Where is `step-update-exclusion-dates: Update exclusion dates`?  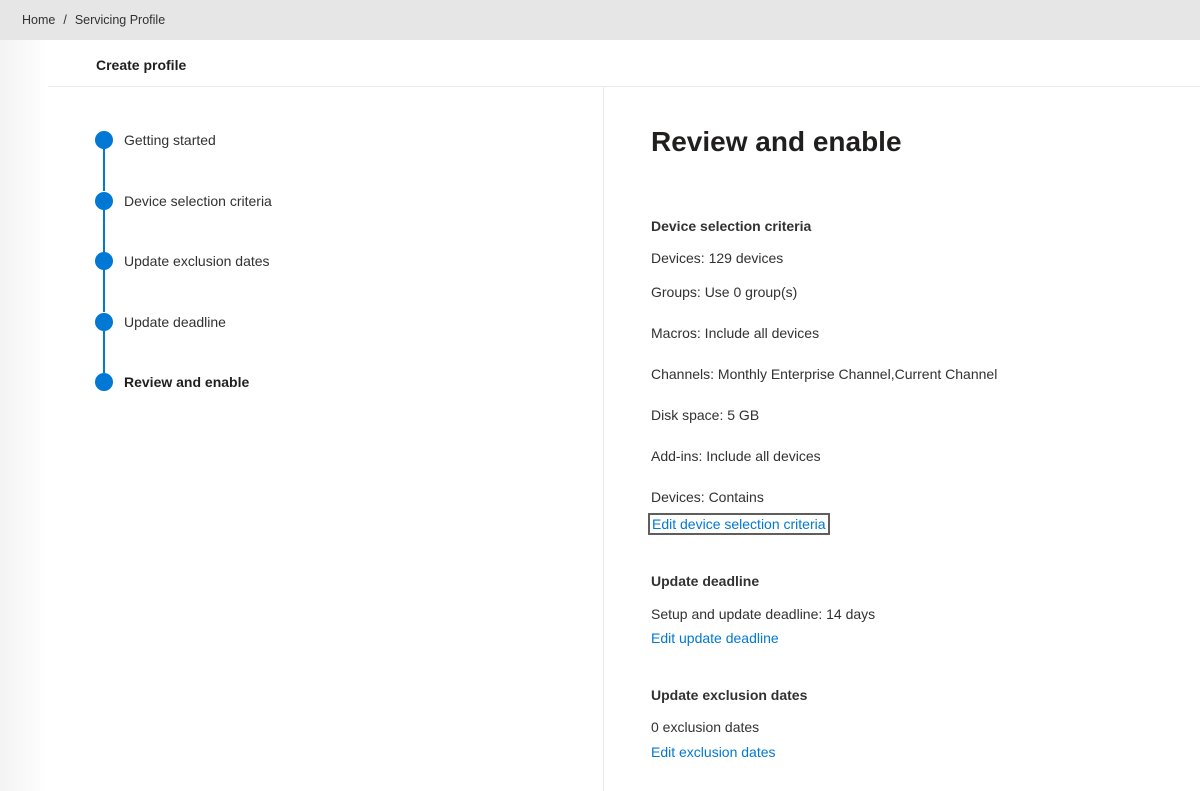
step-update-exclusion-dates: Update exclusion dates is located at coordinates (295, 281).